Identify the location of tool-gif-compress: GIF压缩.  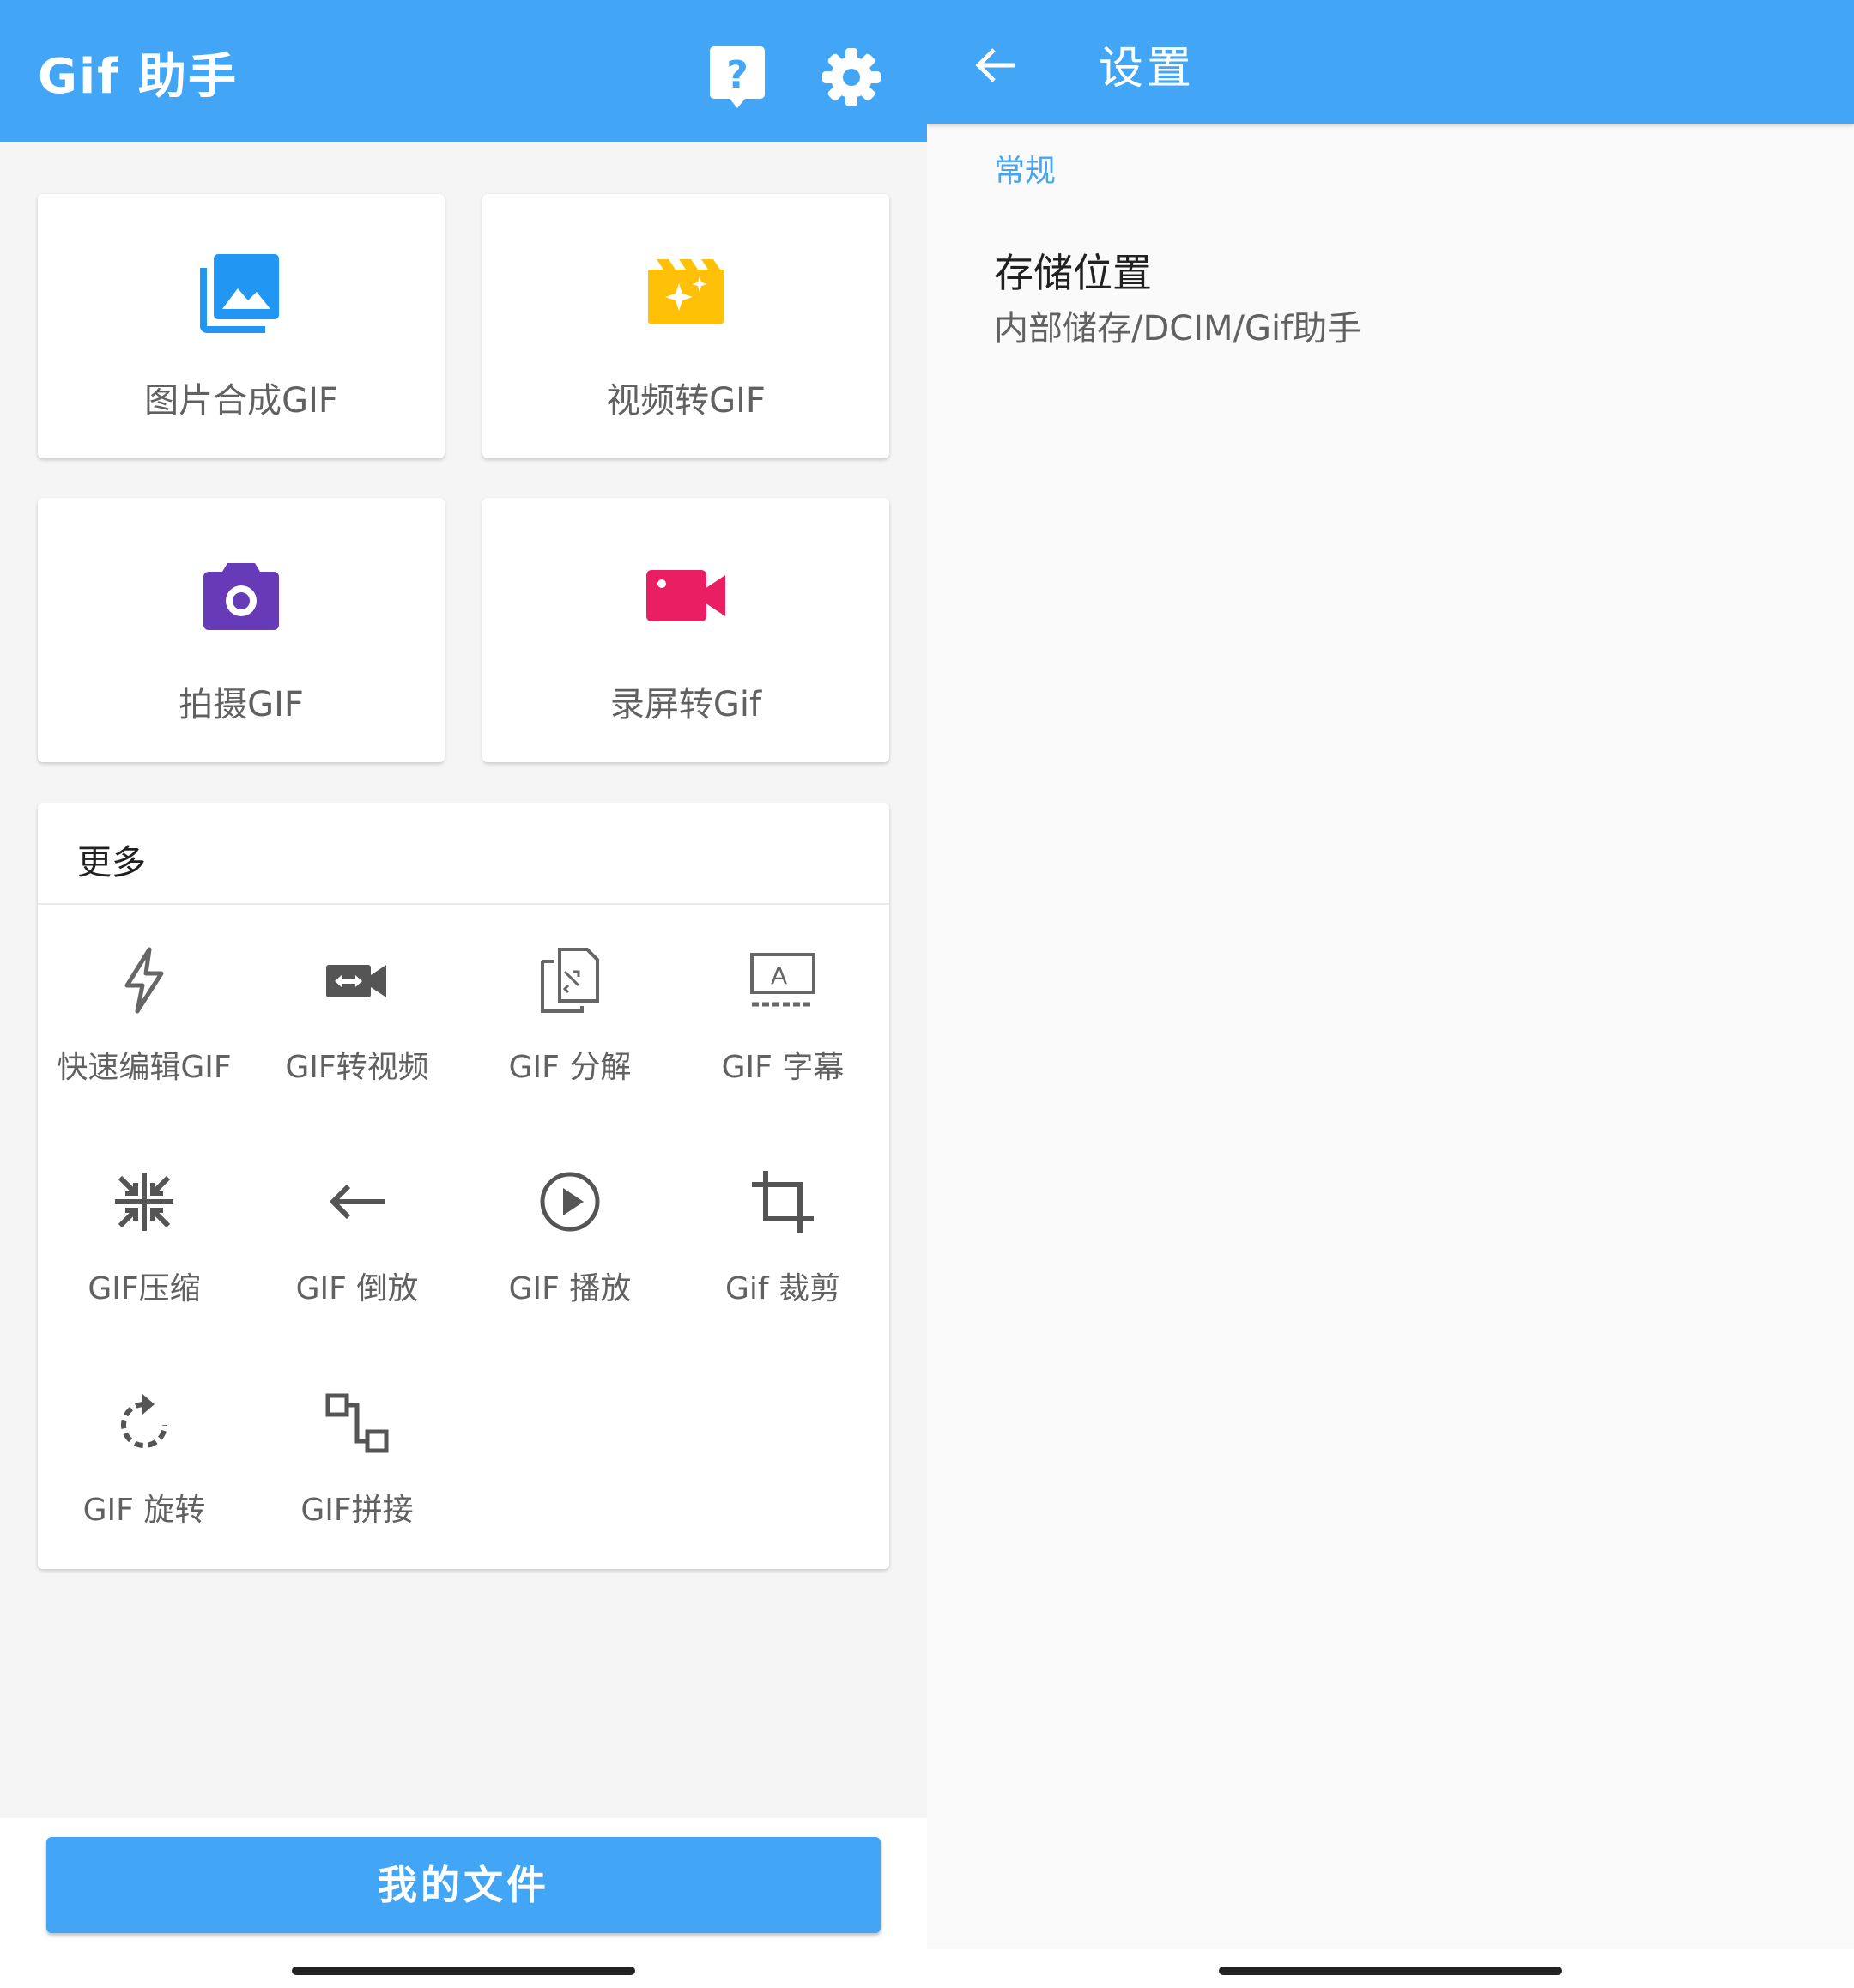
(144, 1270).